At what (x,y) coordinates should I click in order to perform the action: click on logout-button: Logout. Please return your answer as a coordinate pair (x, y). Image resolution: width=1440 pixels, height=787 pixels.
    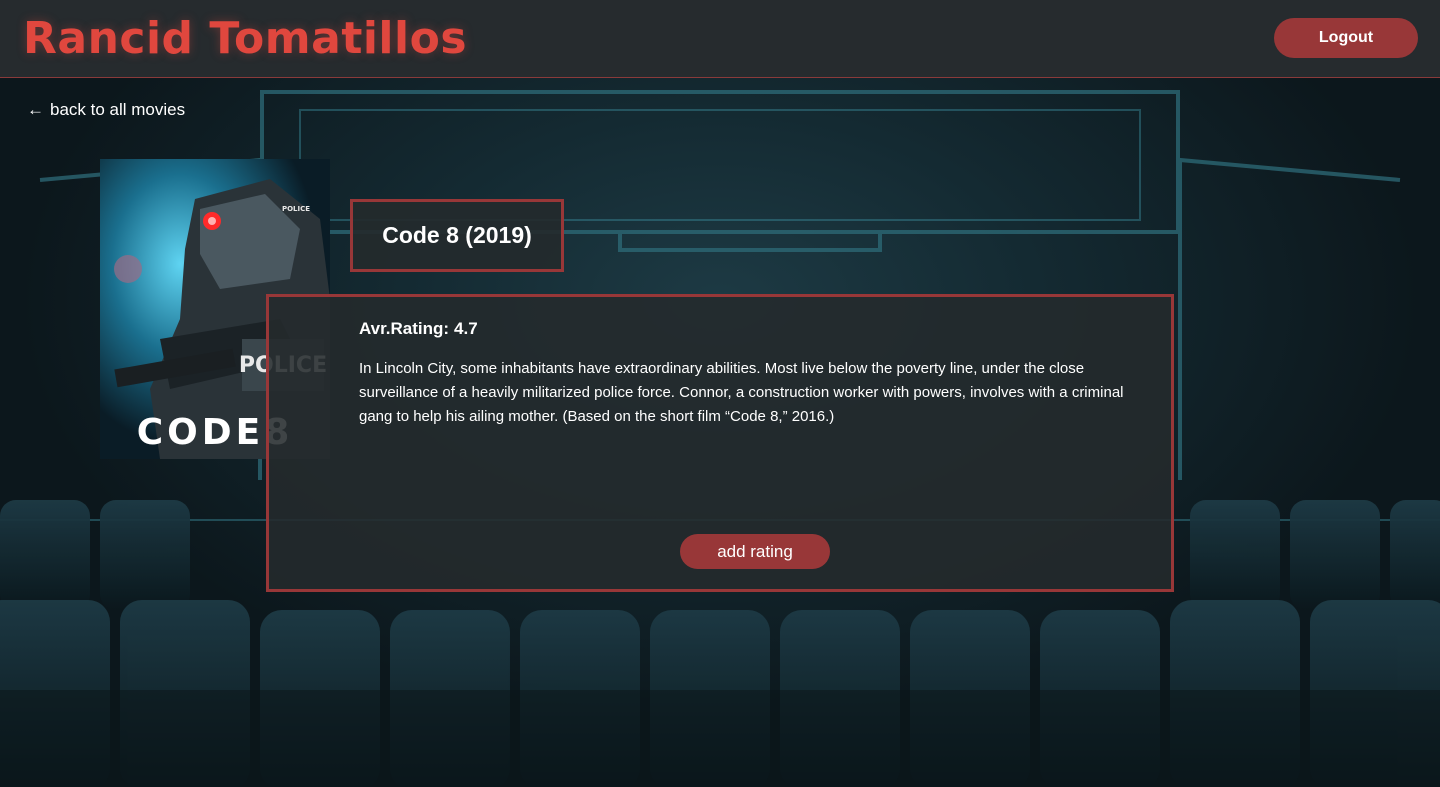
    Looking at the image, I should click on (1346, 38).